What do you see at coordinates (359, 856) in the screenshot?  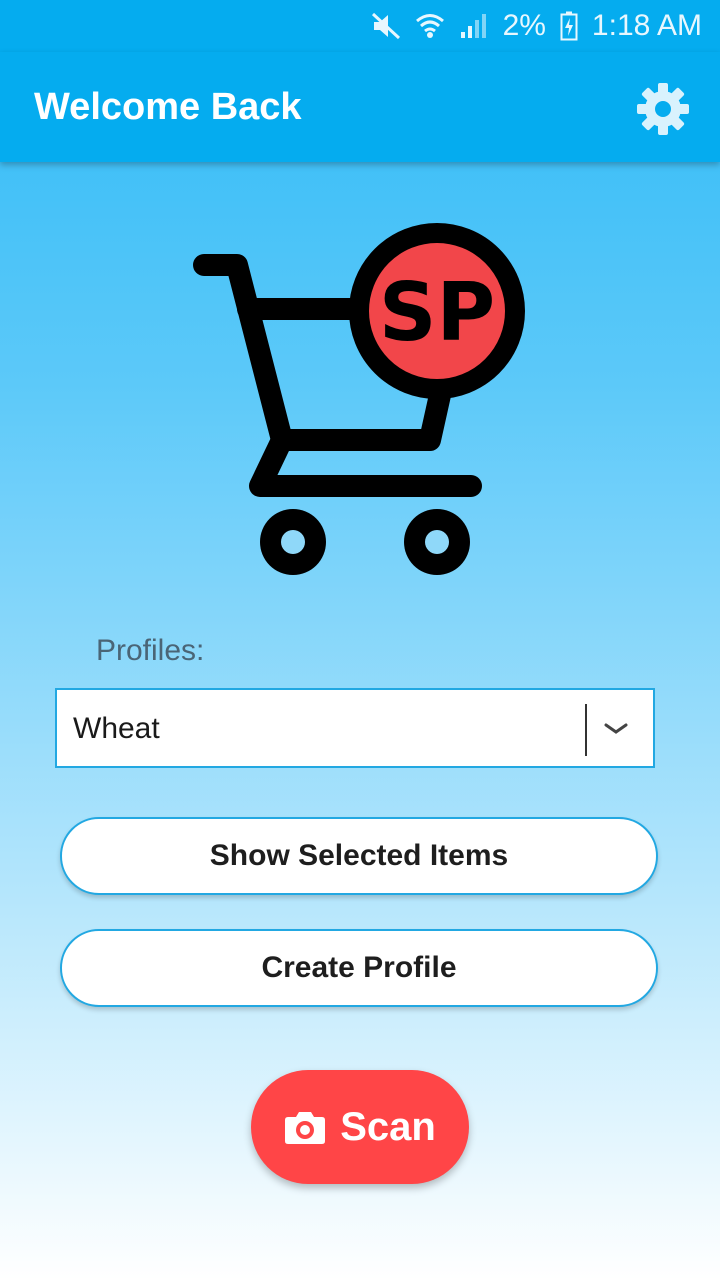 I see `show-selected-items-button: Show Selected Items` at bounding box center [359, 856].